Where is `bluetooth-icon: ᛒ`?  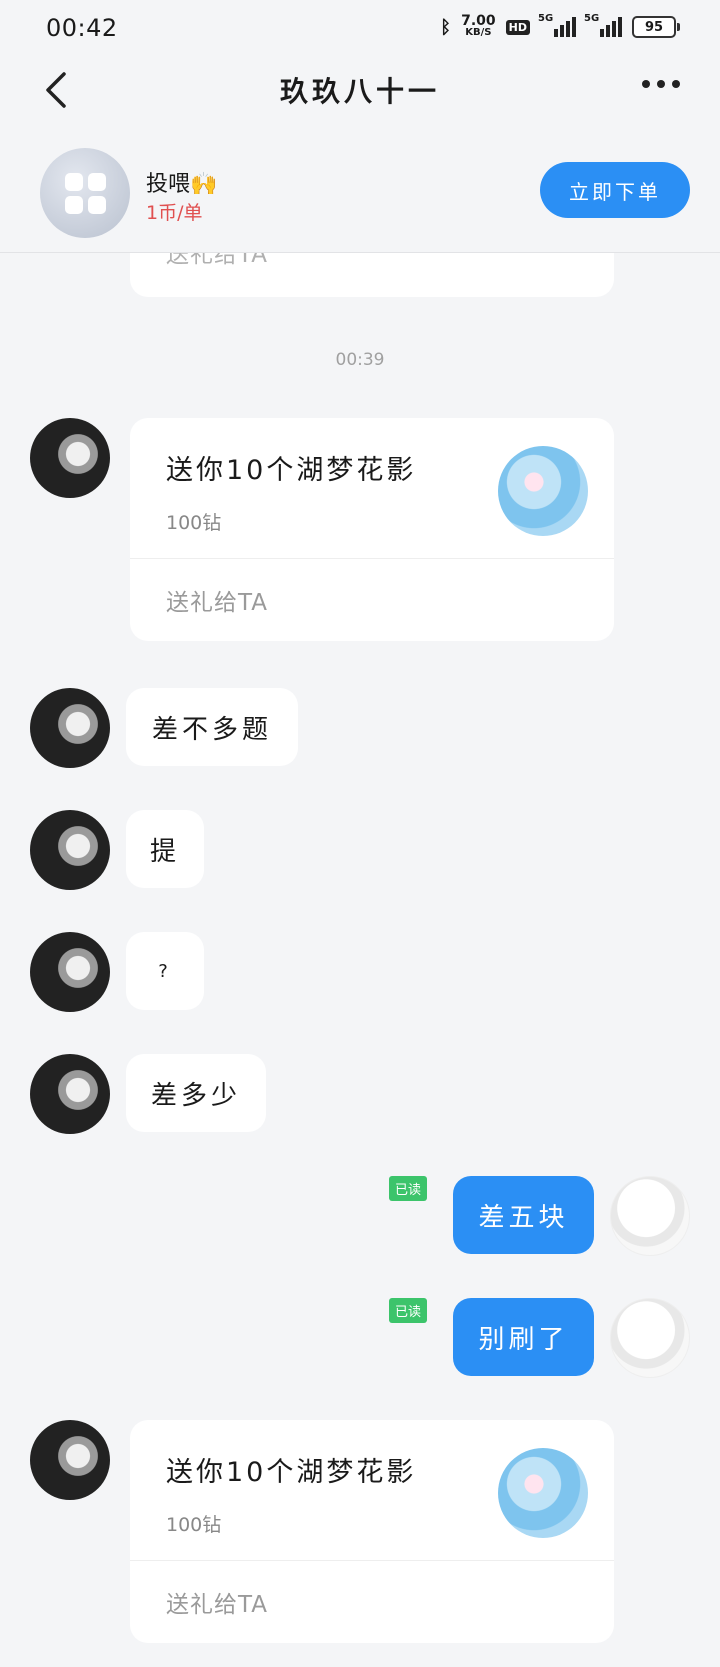
bluetooth-icon: ᛒ is located at coordinates (446, 27).